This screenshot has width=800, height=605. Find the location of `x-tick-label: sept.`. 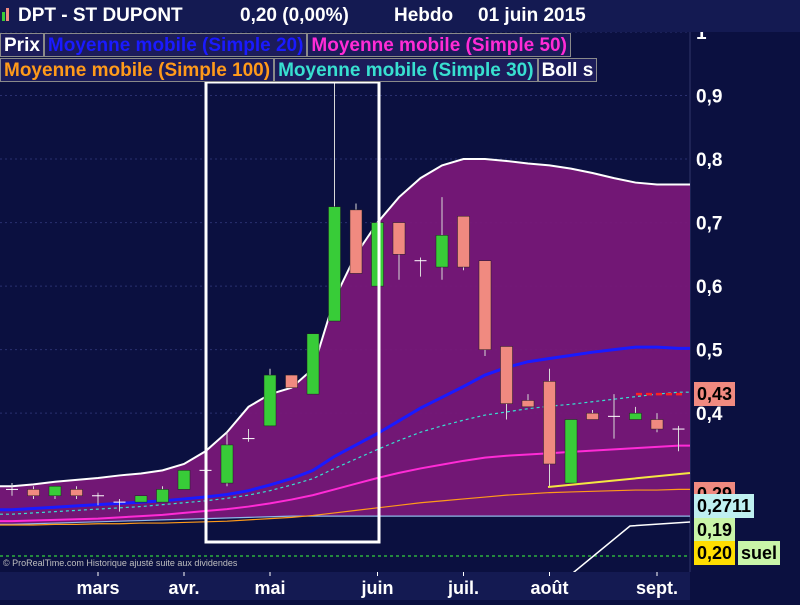

x-tick-label: sept. is located at coordinates (657, 588).